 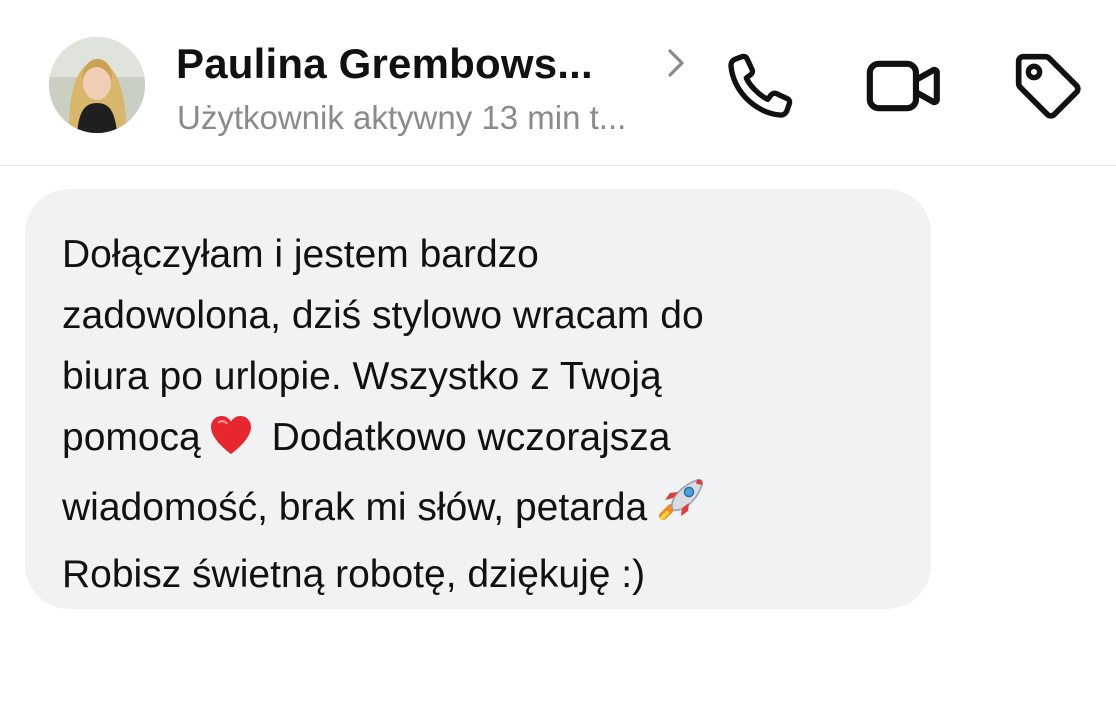 What do you see at coordinates (471, 437) in the screenshot?
I see `message-fragment: Dodatkowo wczorajsza` at bounding box center [471, 437].